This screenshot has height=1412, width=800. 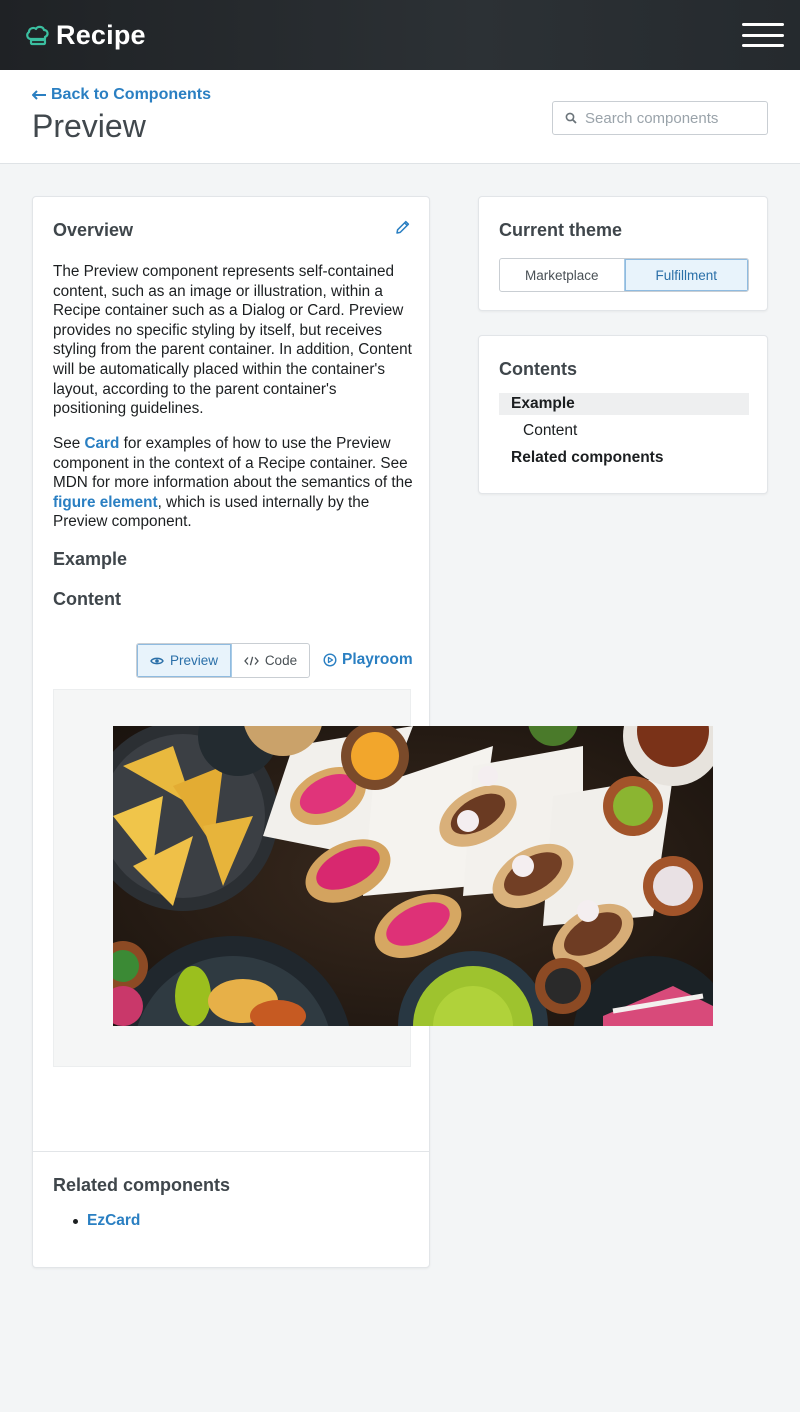 What do you see at coordinates (101, 34) in the screenshot?
I see `brand-name: Recipe` at bounding box center [101, 34].